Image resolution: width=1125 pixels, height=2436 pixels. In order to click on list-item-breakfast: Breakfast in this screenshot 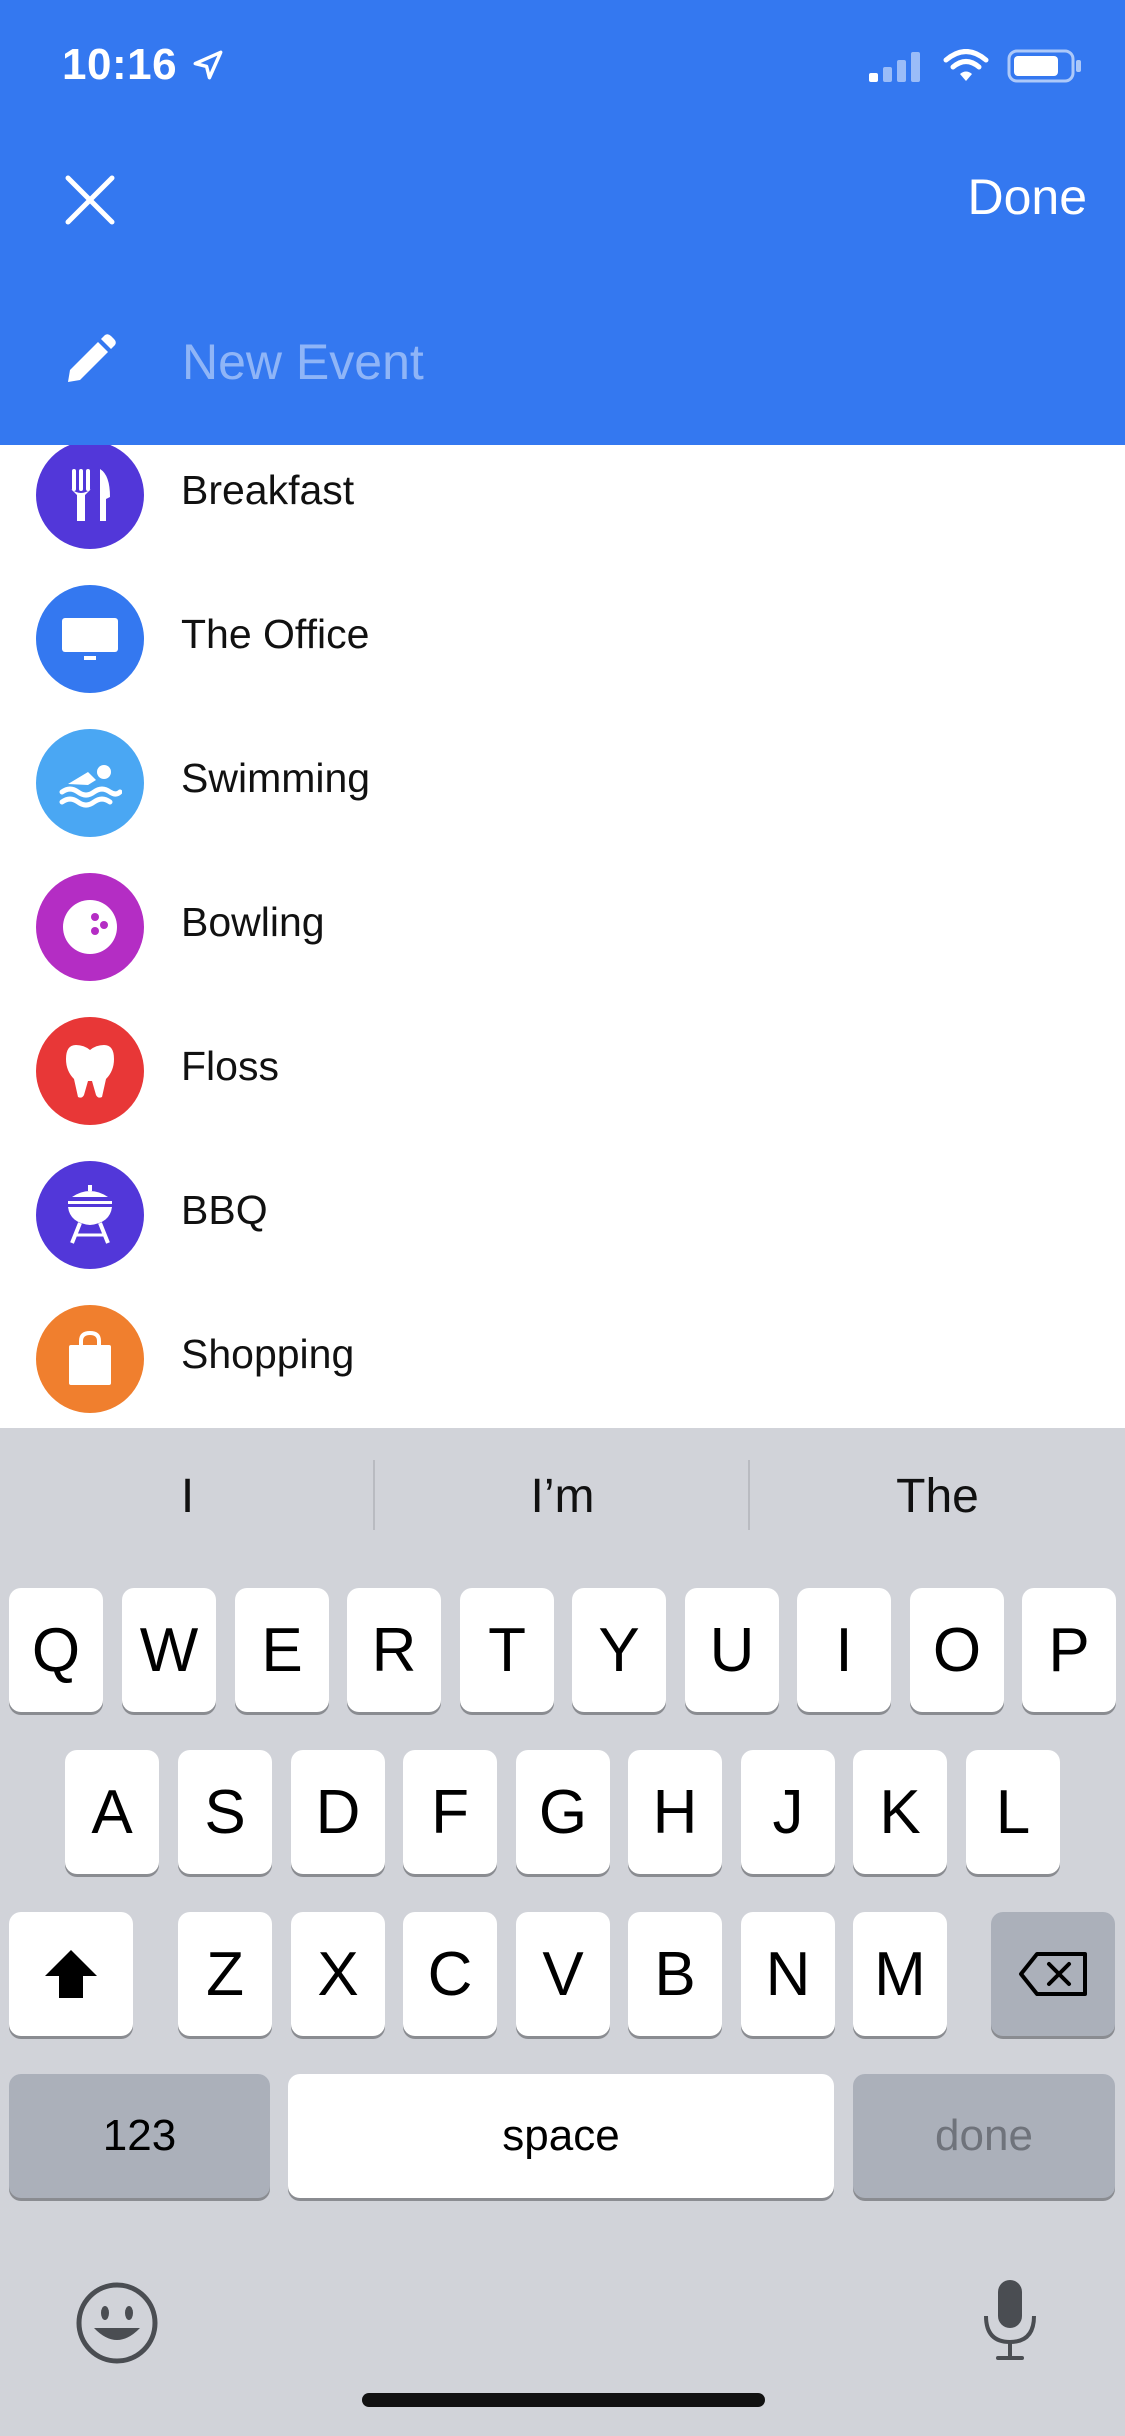, I will do `click(562, 506)`.